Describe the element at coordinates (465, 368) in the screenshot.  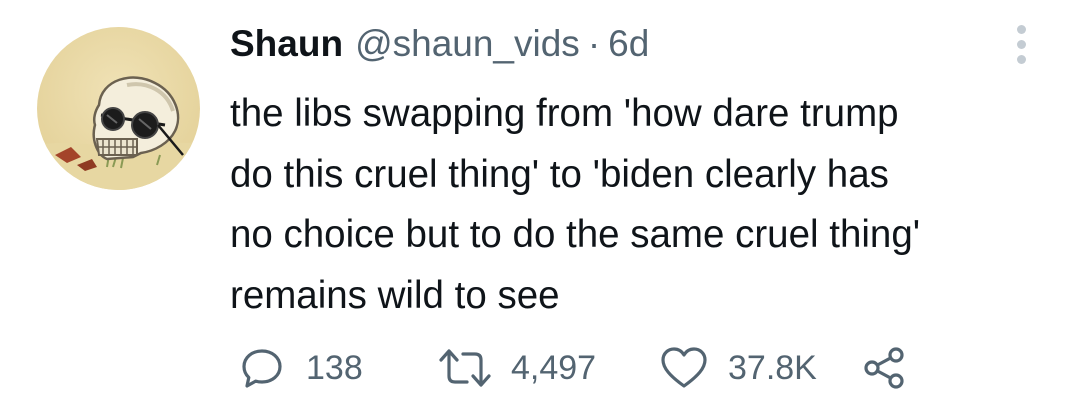
I see `retweet-icon` at that location.